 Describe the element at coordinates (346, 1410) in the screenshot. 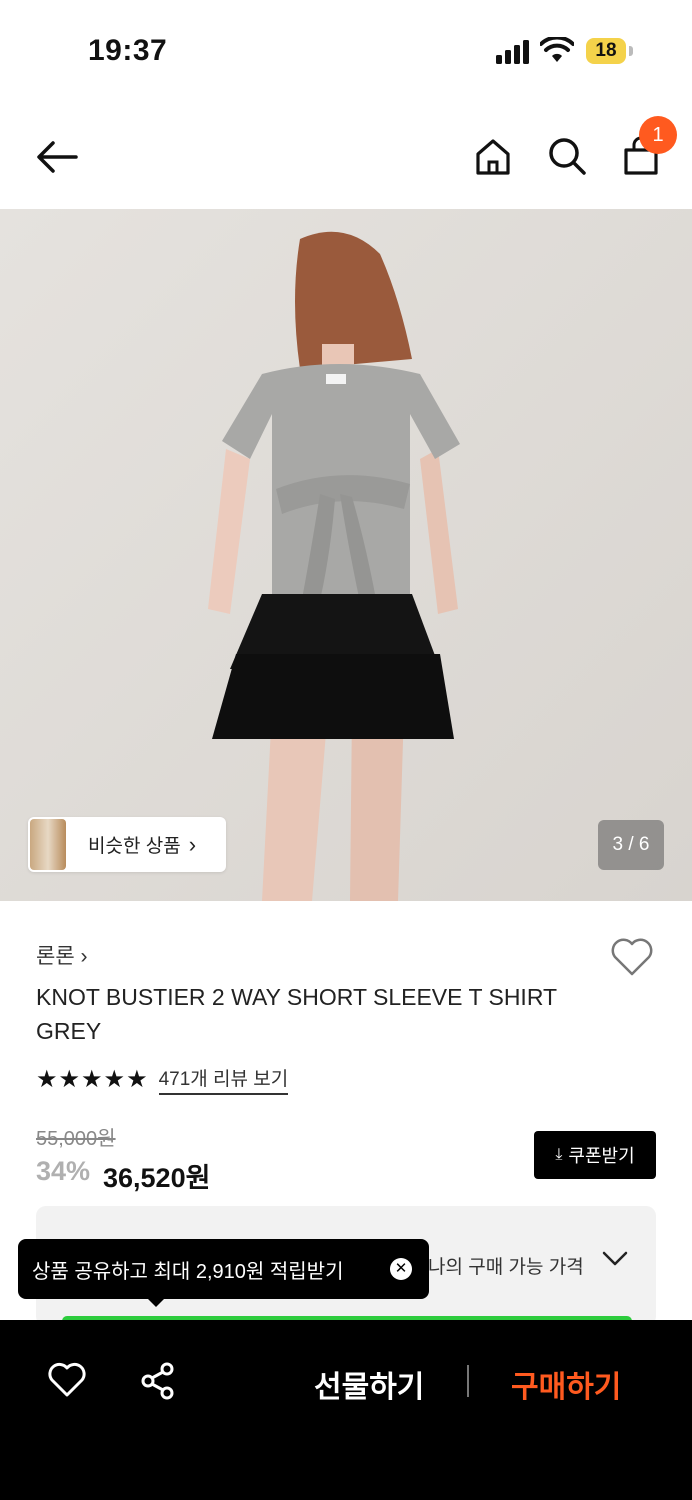

I see `bottom-action-bar: 선물하기 구매하기` at that location.